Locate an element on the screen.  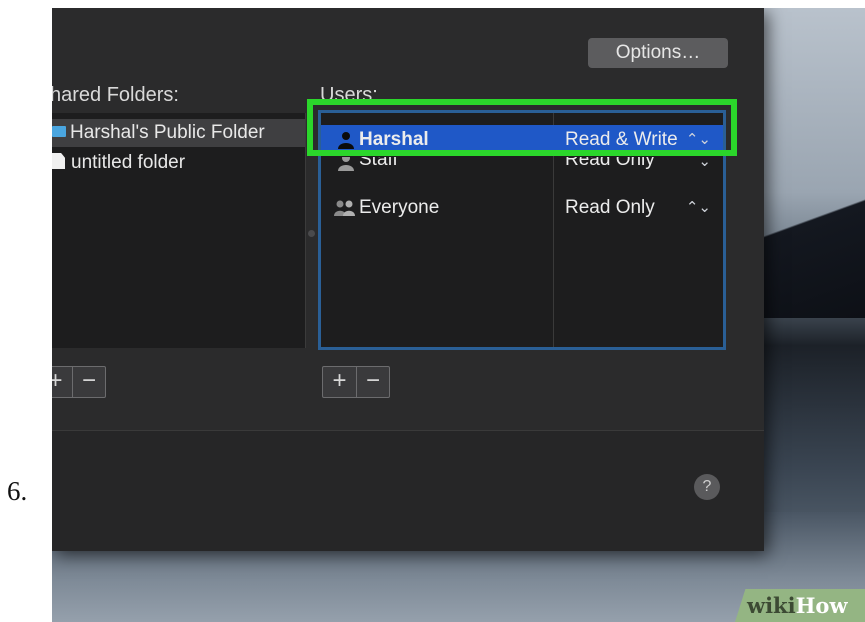
folder-name: Harshal's Public Folder is located at coordinates (167, 132).